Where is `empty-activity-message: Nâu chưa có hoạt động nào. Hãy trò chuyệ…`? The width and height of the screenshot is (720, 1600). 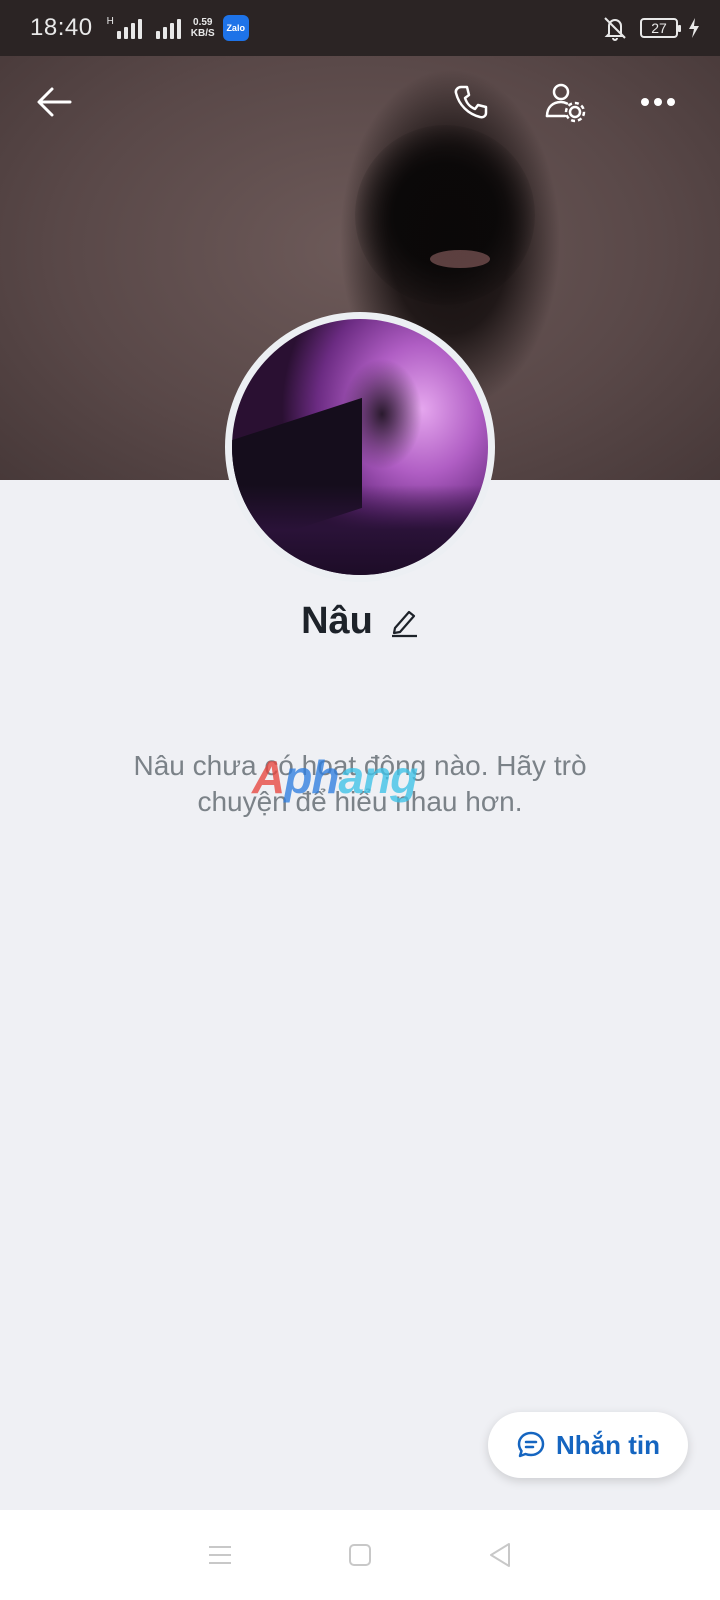
empty-activity-message: Nâu chưa có hoạt động nào. Hãy trò chuyệ… is located at coordinates (360, 783).